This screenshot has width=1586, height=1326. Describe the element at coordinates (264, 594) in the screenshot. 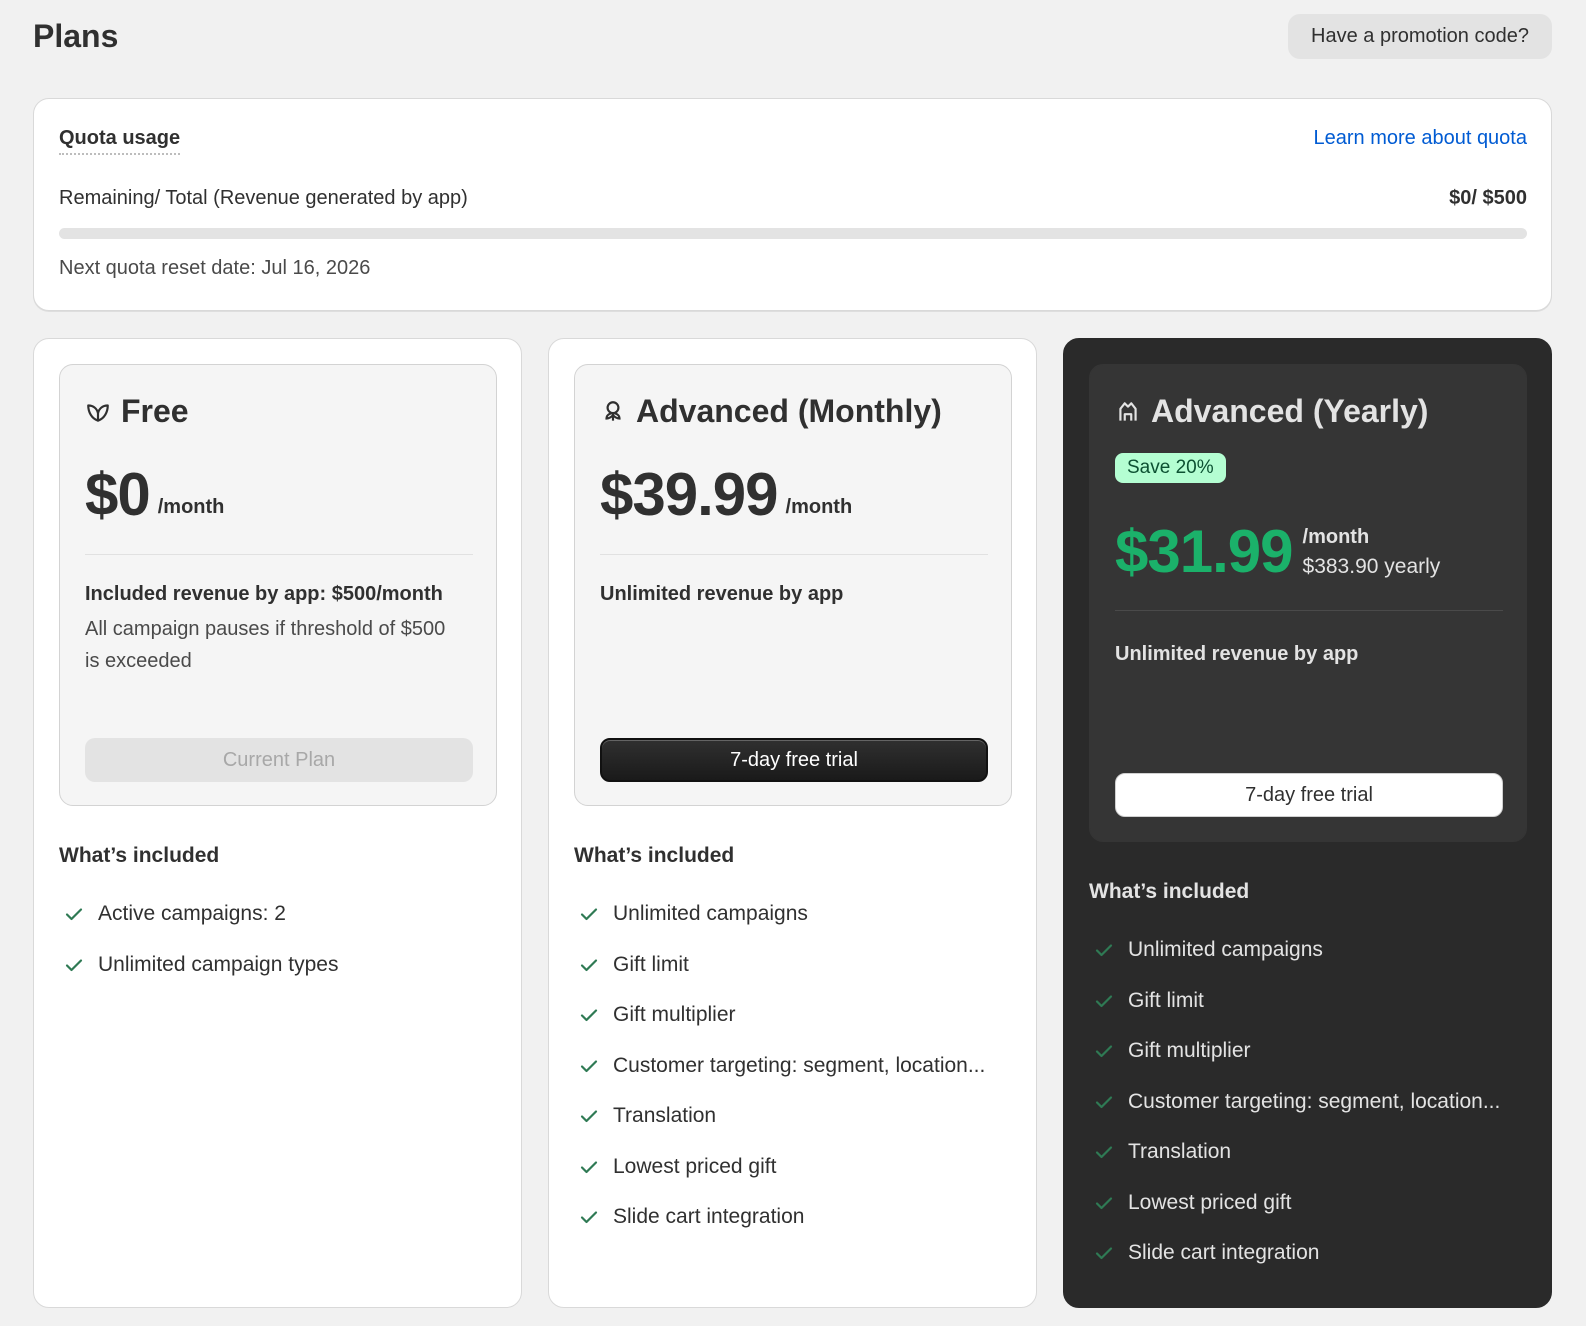

I see `revenue-title: Included revenue by app: $500/month` at that location.